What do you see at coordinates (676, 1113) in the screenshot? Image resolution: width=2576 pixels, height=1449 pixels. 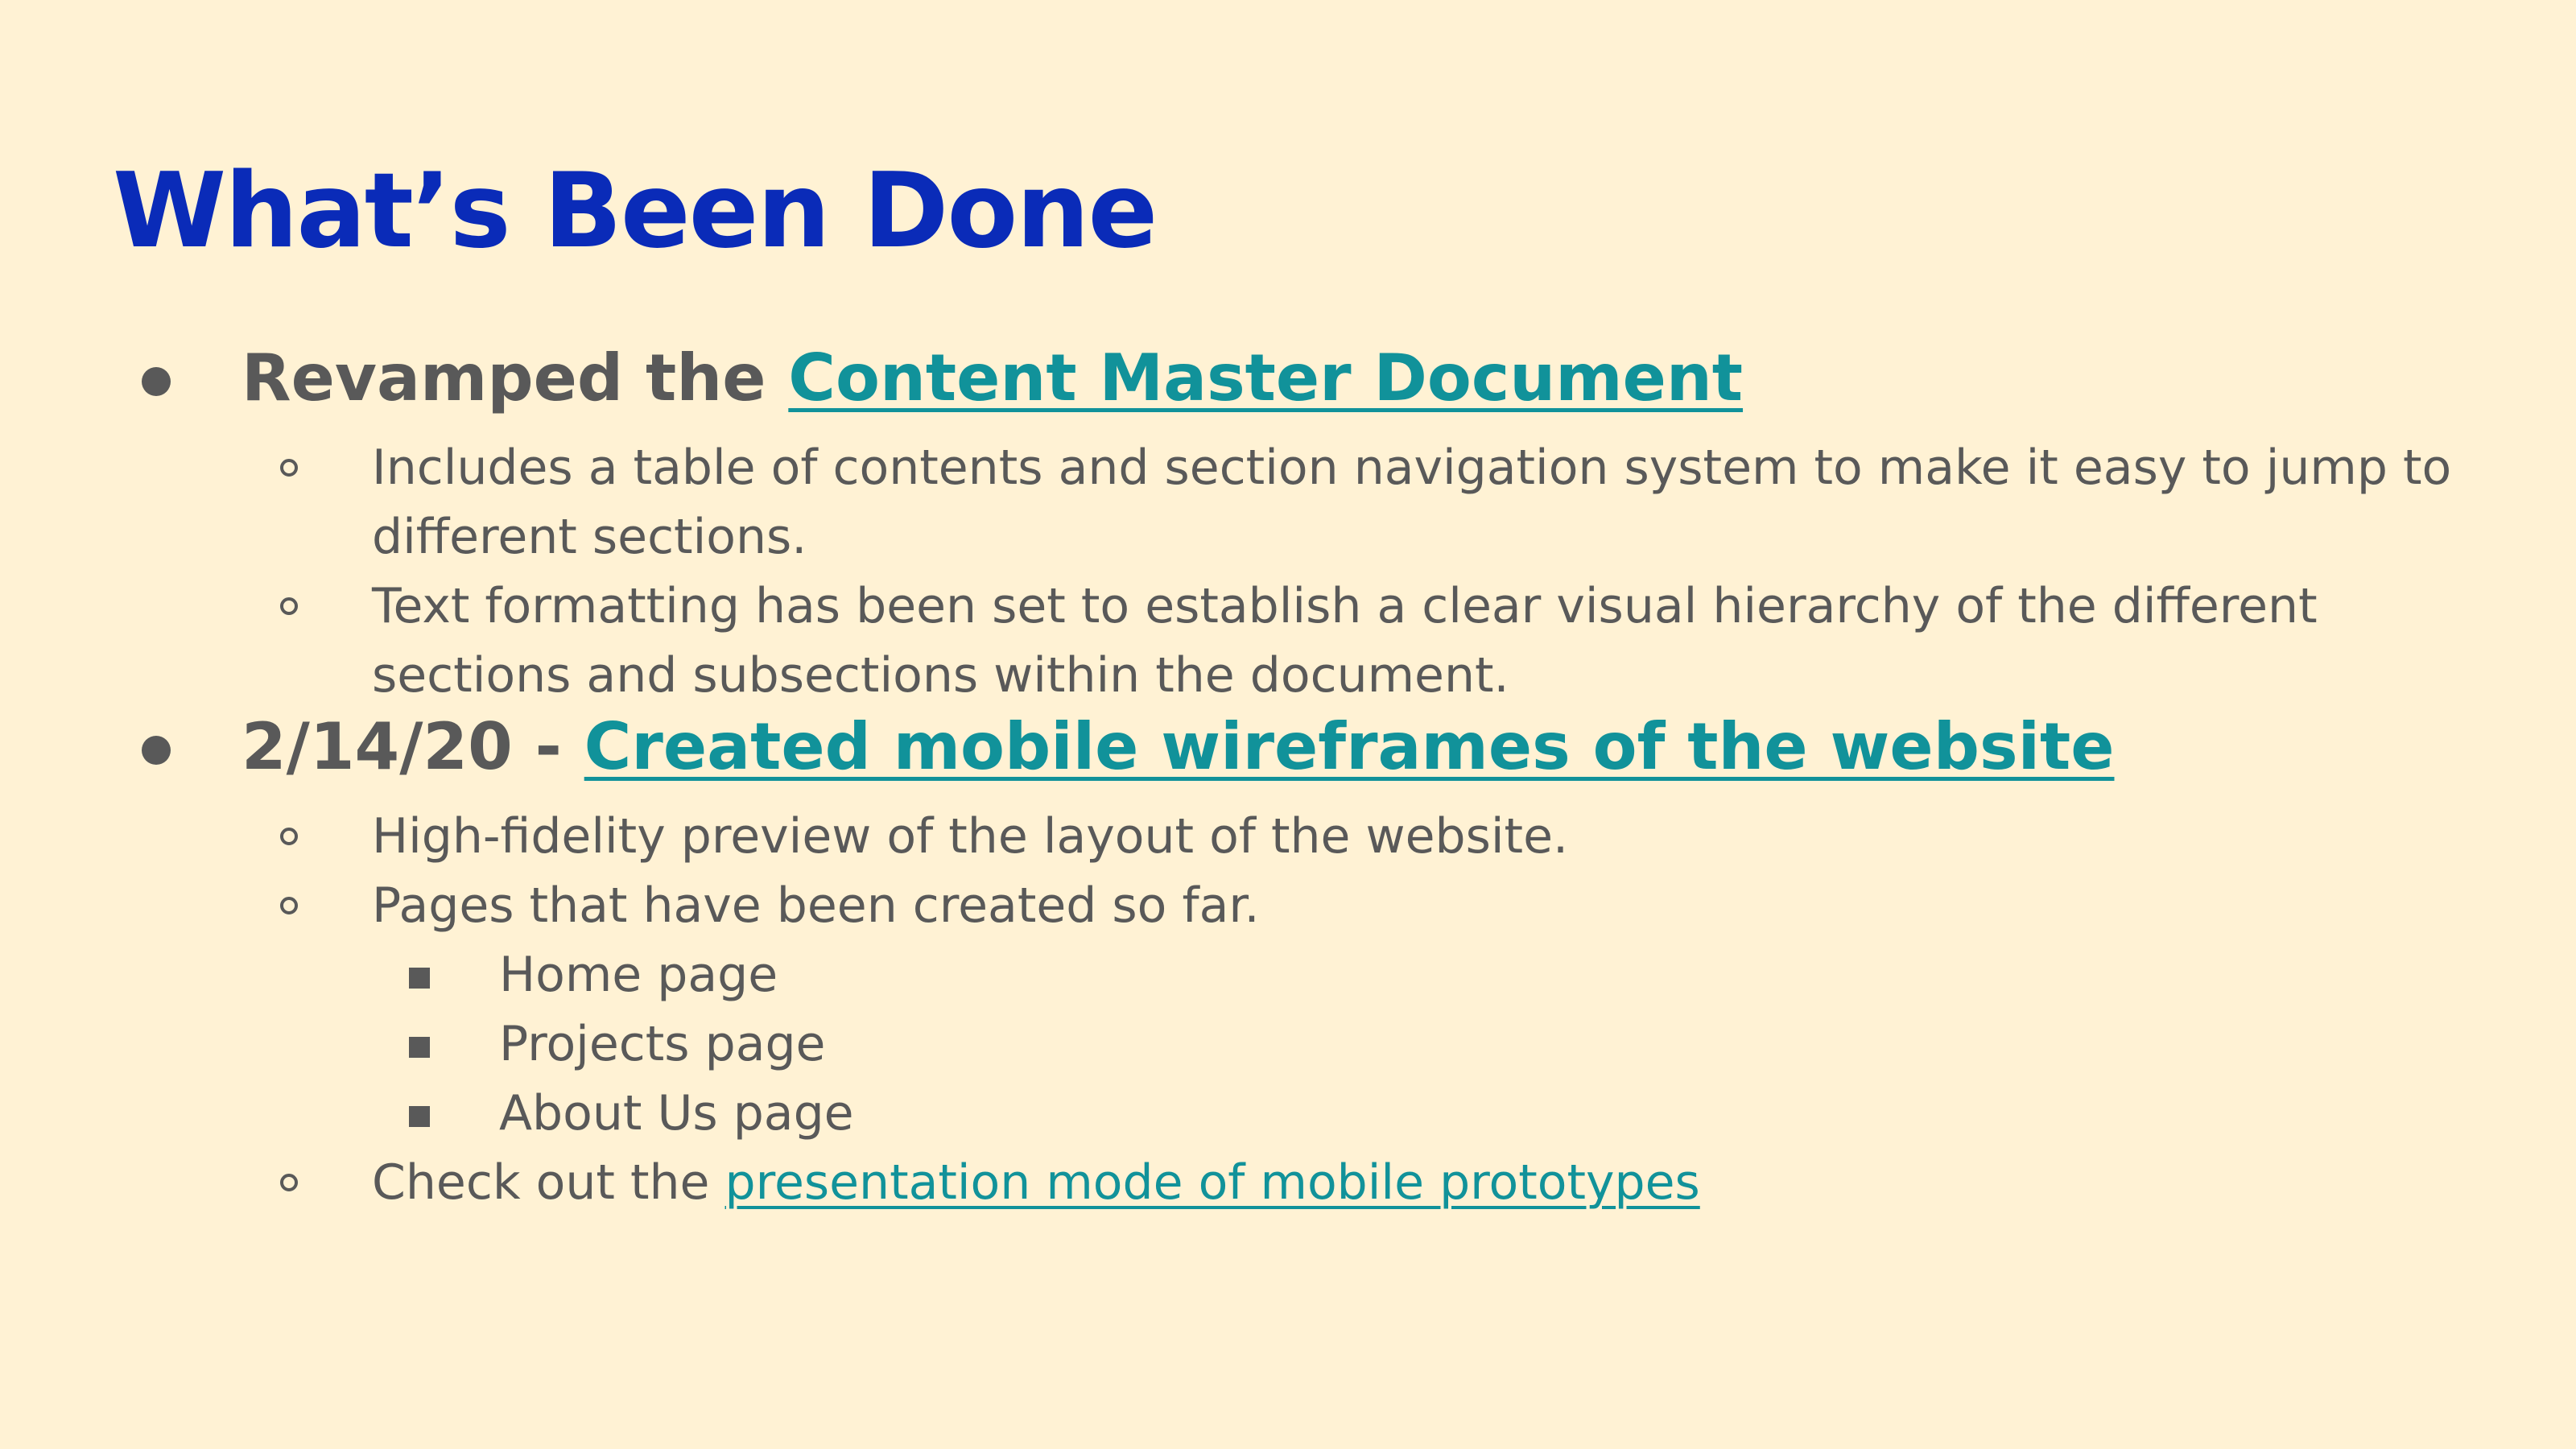 I see `page-name: About Us page` at bounding box center [676, 1113].